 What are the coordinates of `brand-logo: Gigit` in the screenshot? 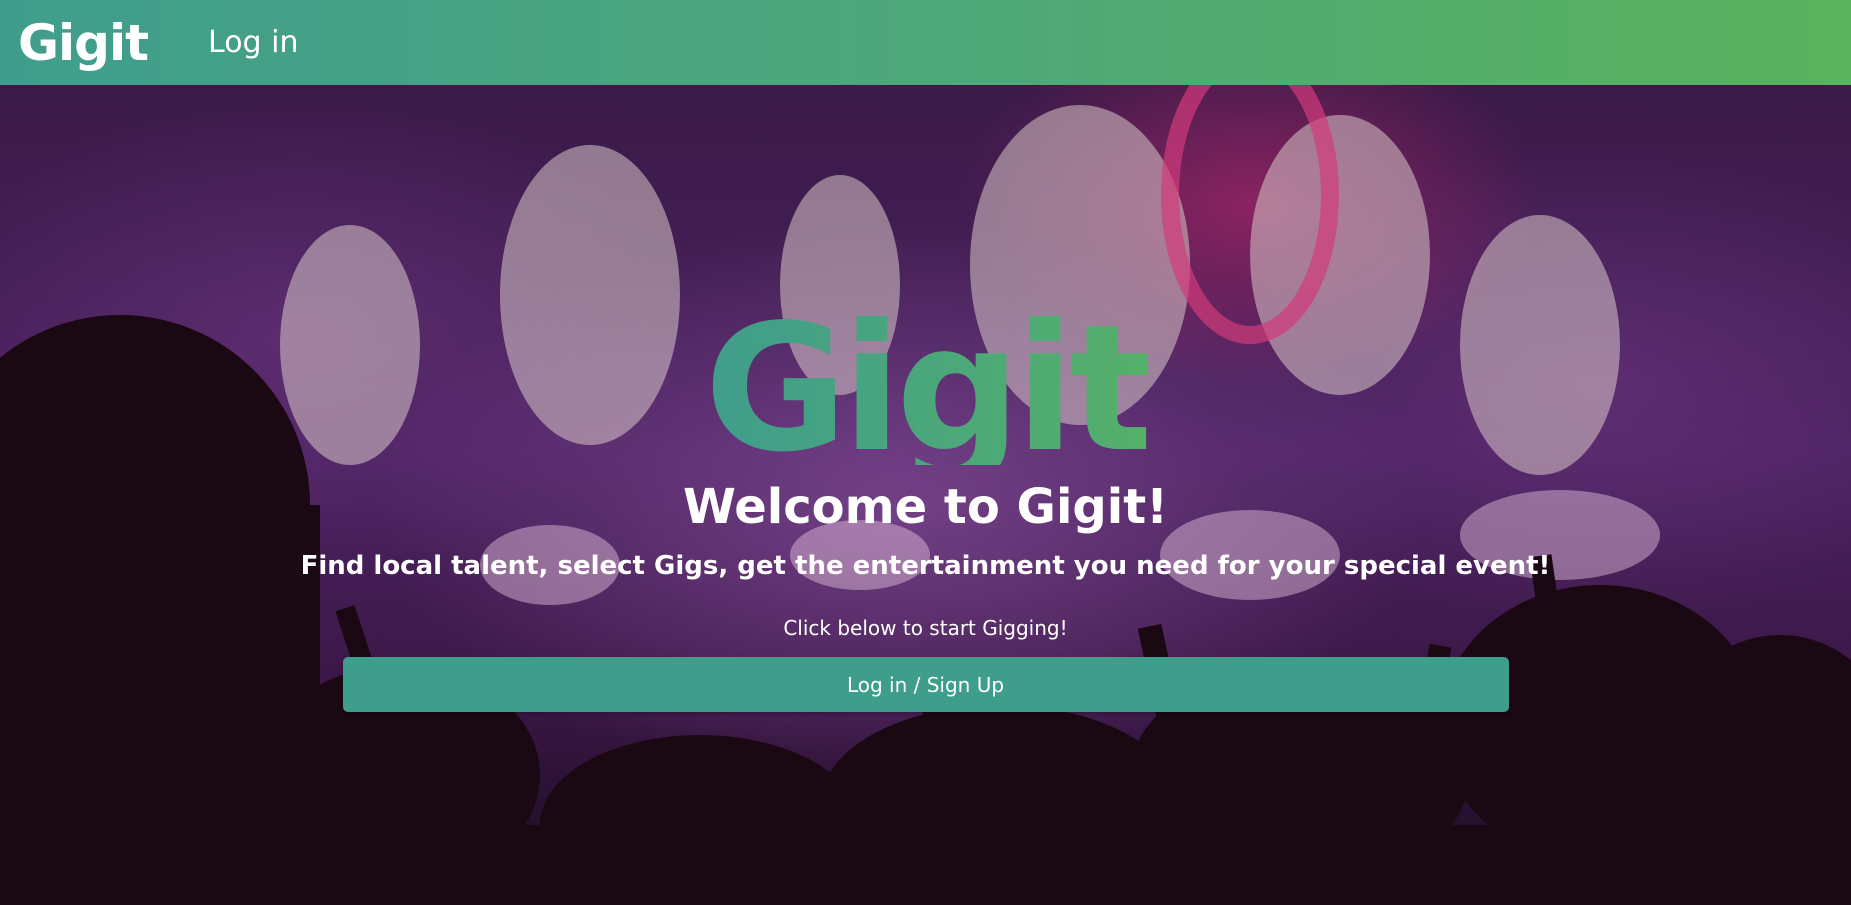 It's located at (83, 43).